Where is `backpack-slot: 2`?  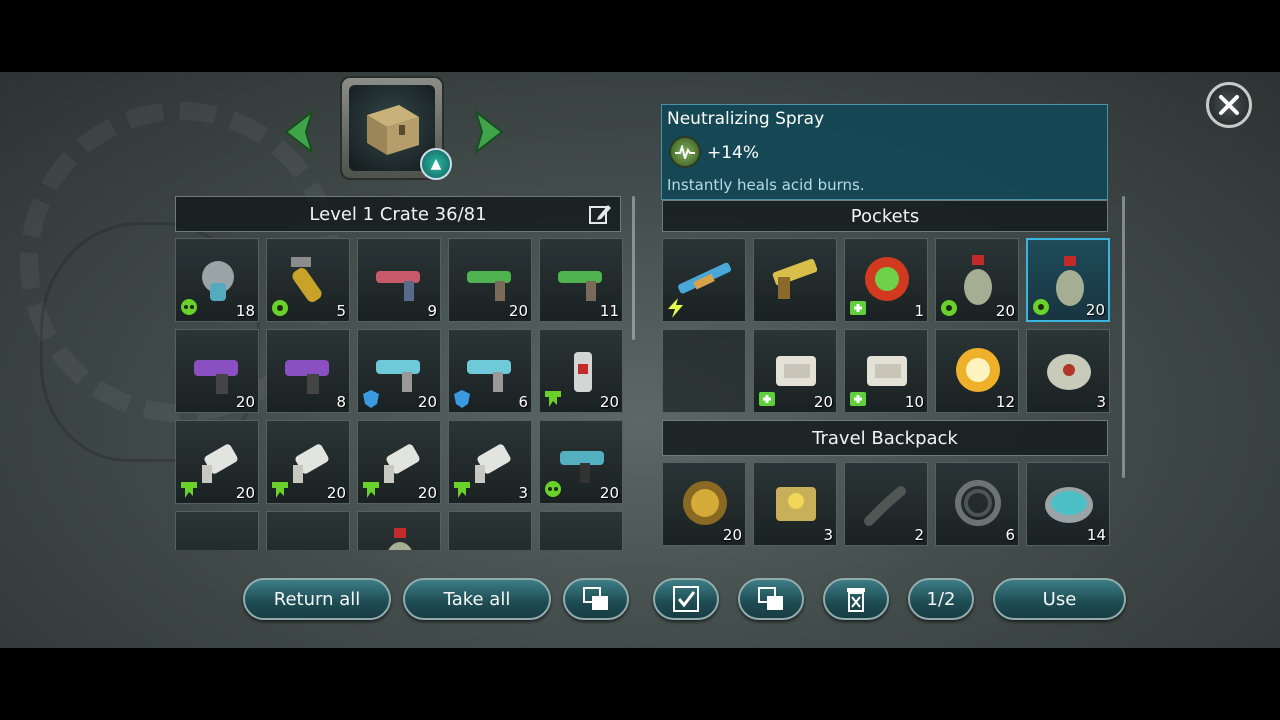
backpack-slot: 2 is located at coordinates (886, 504).